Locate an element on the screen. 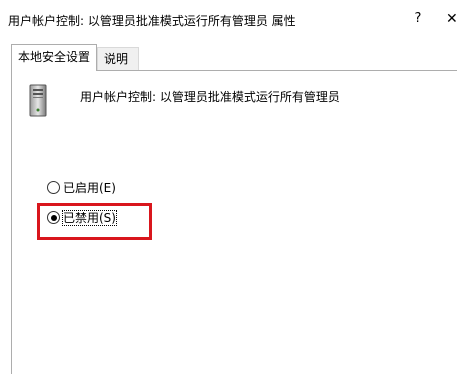 The image size is (463, 374). disabled-radio is located at coordinates (53, 217).